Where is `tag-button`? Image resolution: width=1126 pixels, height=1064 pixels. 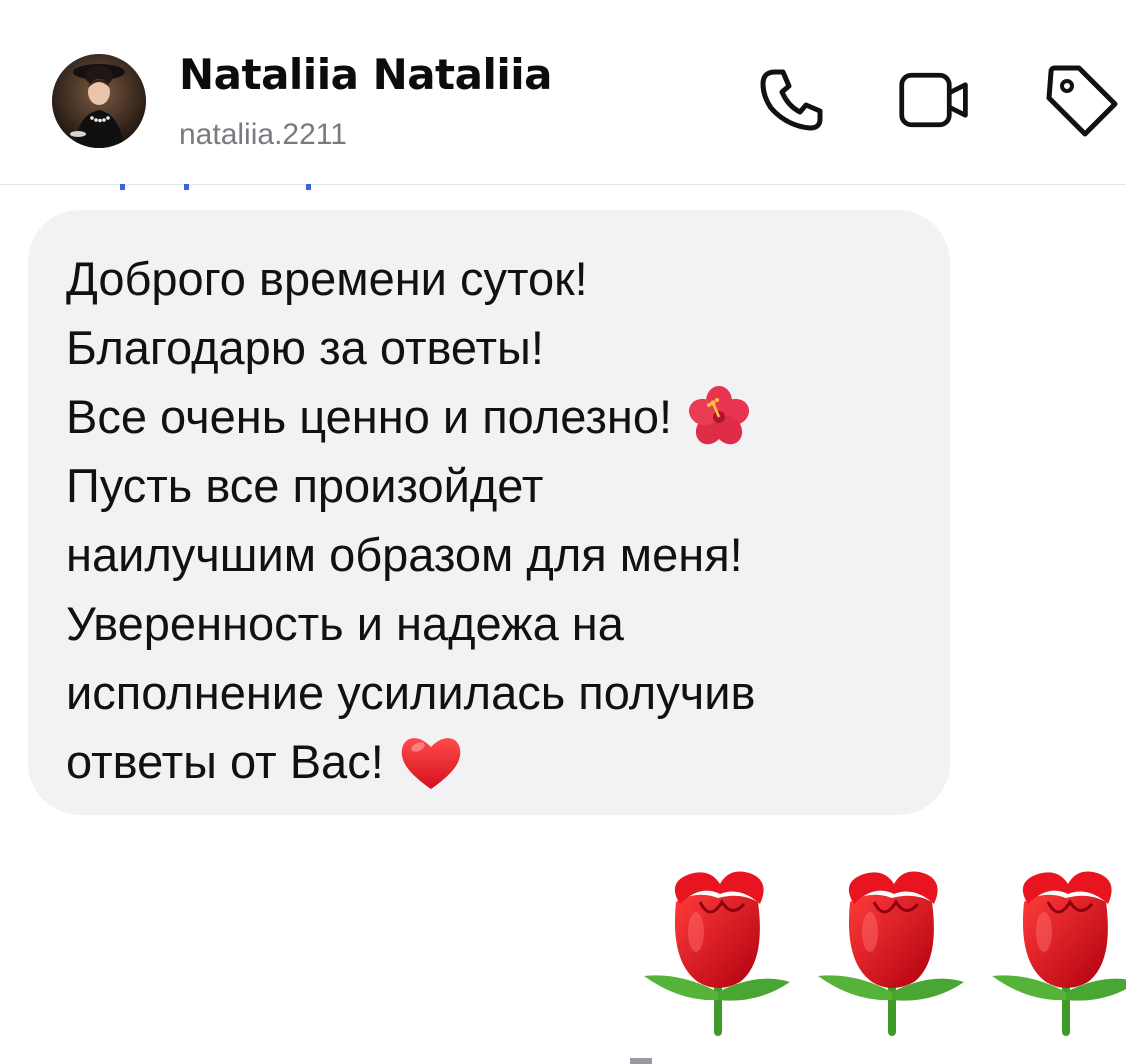 tag-button is located at coordinates (1081, 100).